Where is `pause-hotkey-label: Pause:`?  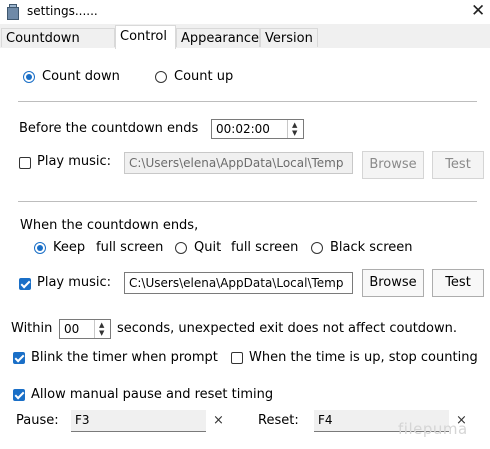
pause-hotkey-label: Pause: is located at coordinates (37, 420).